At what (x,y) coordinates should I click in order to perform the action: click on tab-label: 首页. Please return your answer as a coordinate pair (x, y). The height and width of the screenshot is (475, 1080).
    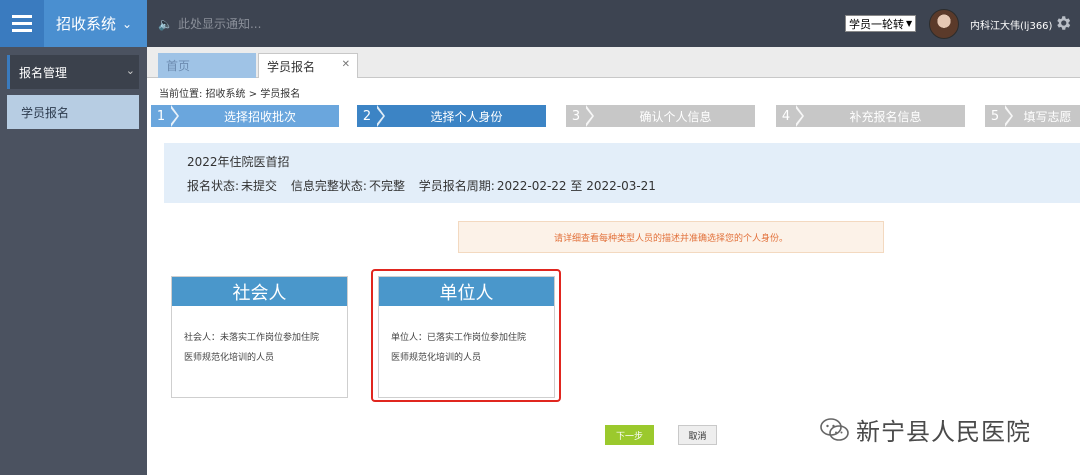
    Looking at the image, I should click on (178, 66).